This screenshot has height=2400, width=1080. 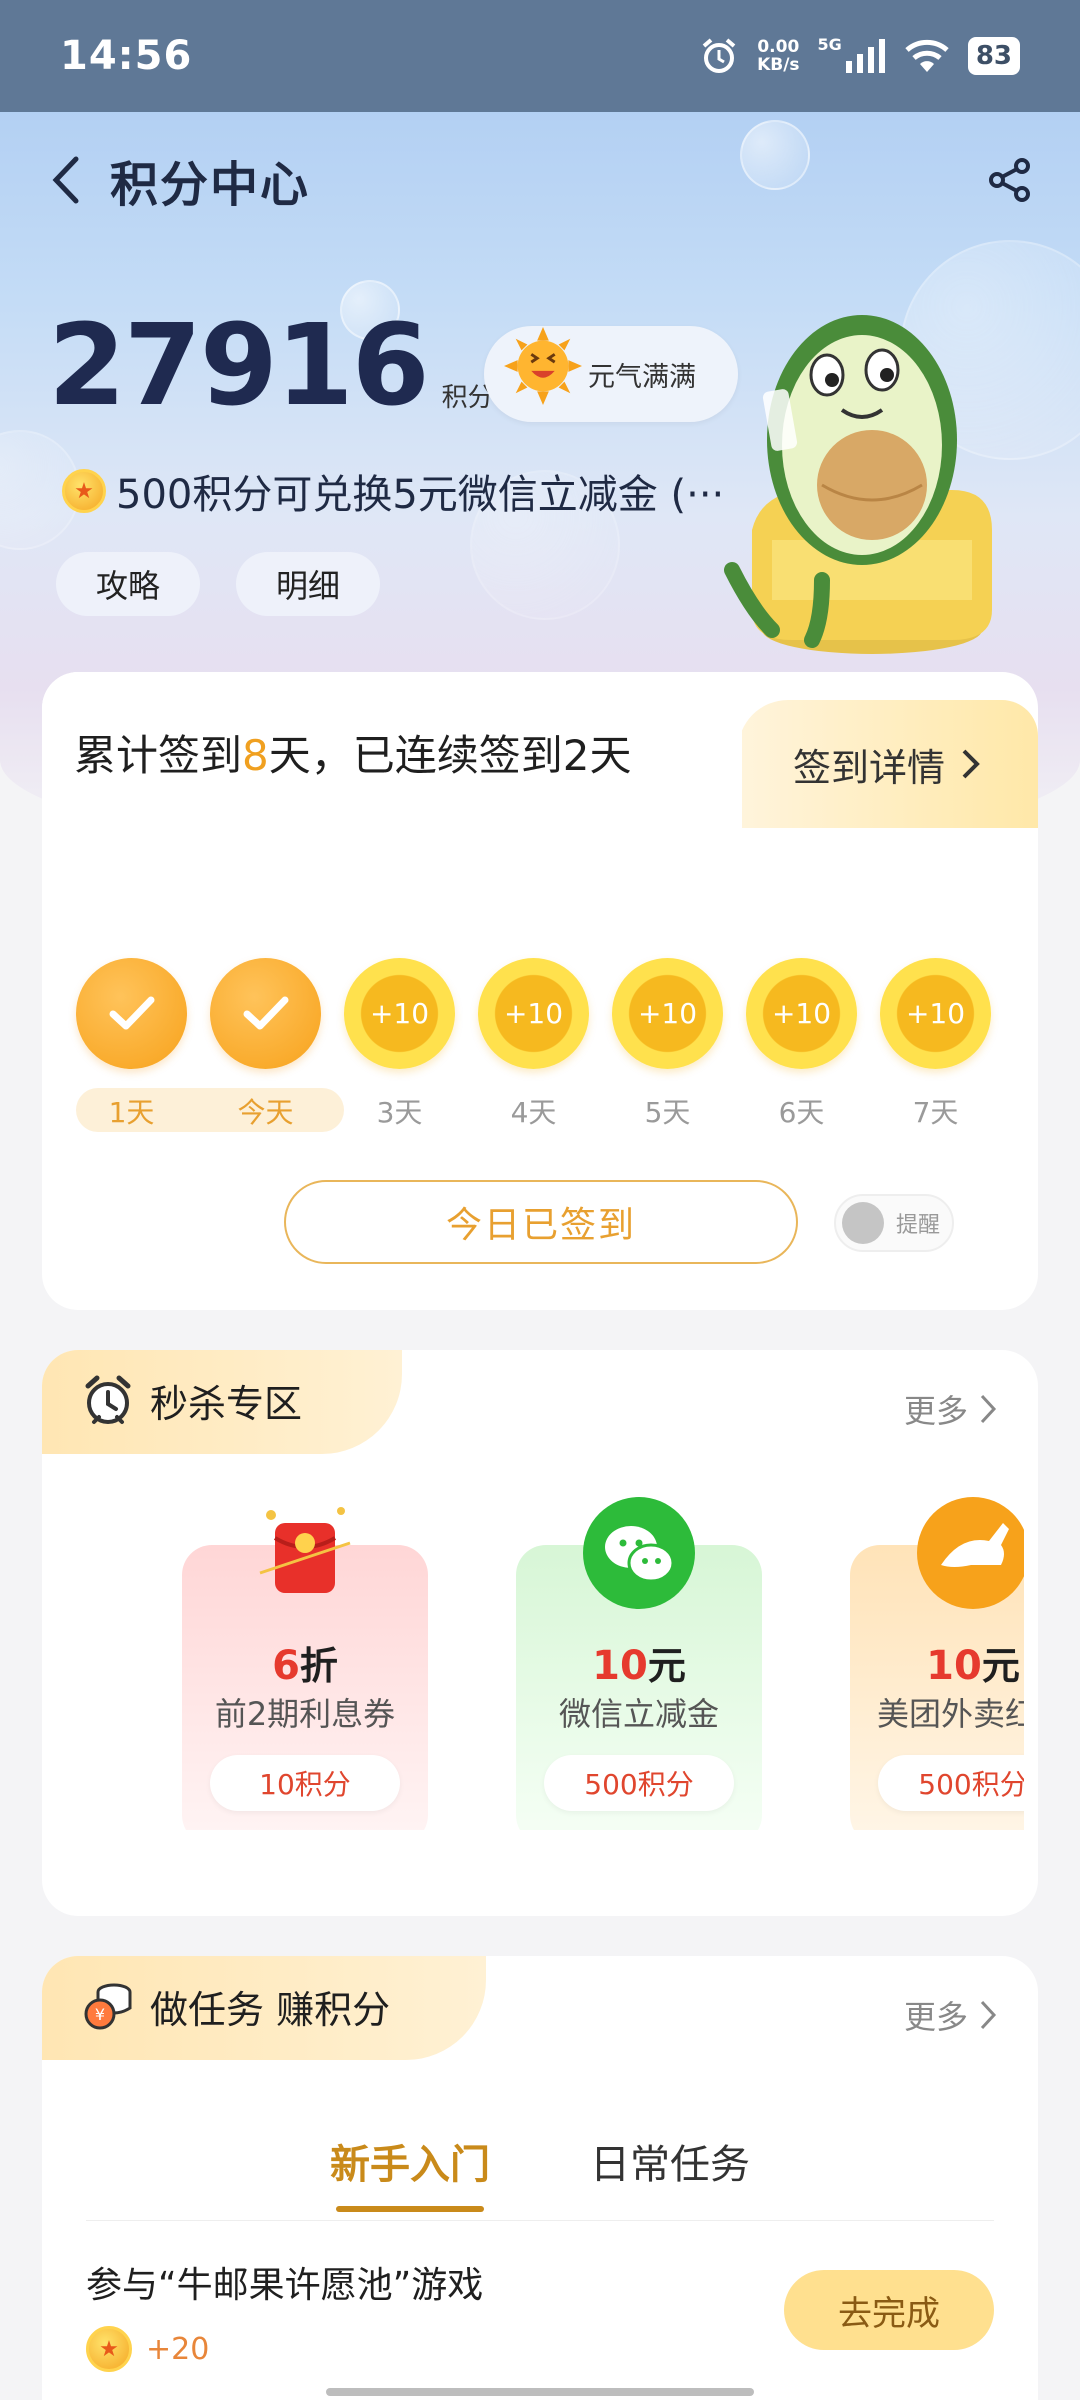 What do you see at coordinates (829, 44) in the screenshot?
I see `network-type: 5G` at bounding box center [829, 44].